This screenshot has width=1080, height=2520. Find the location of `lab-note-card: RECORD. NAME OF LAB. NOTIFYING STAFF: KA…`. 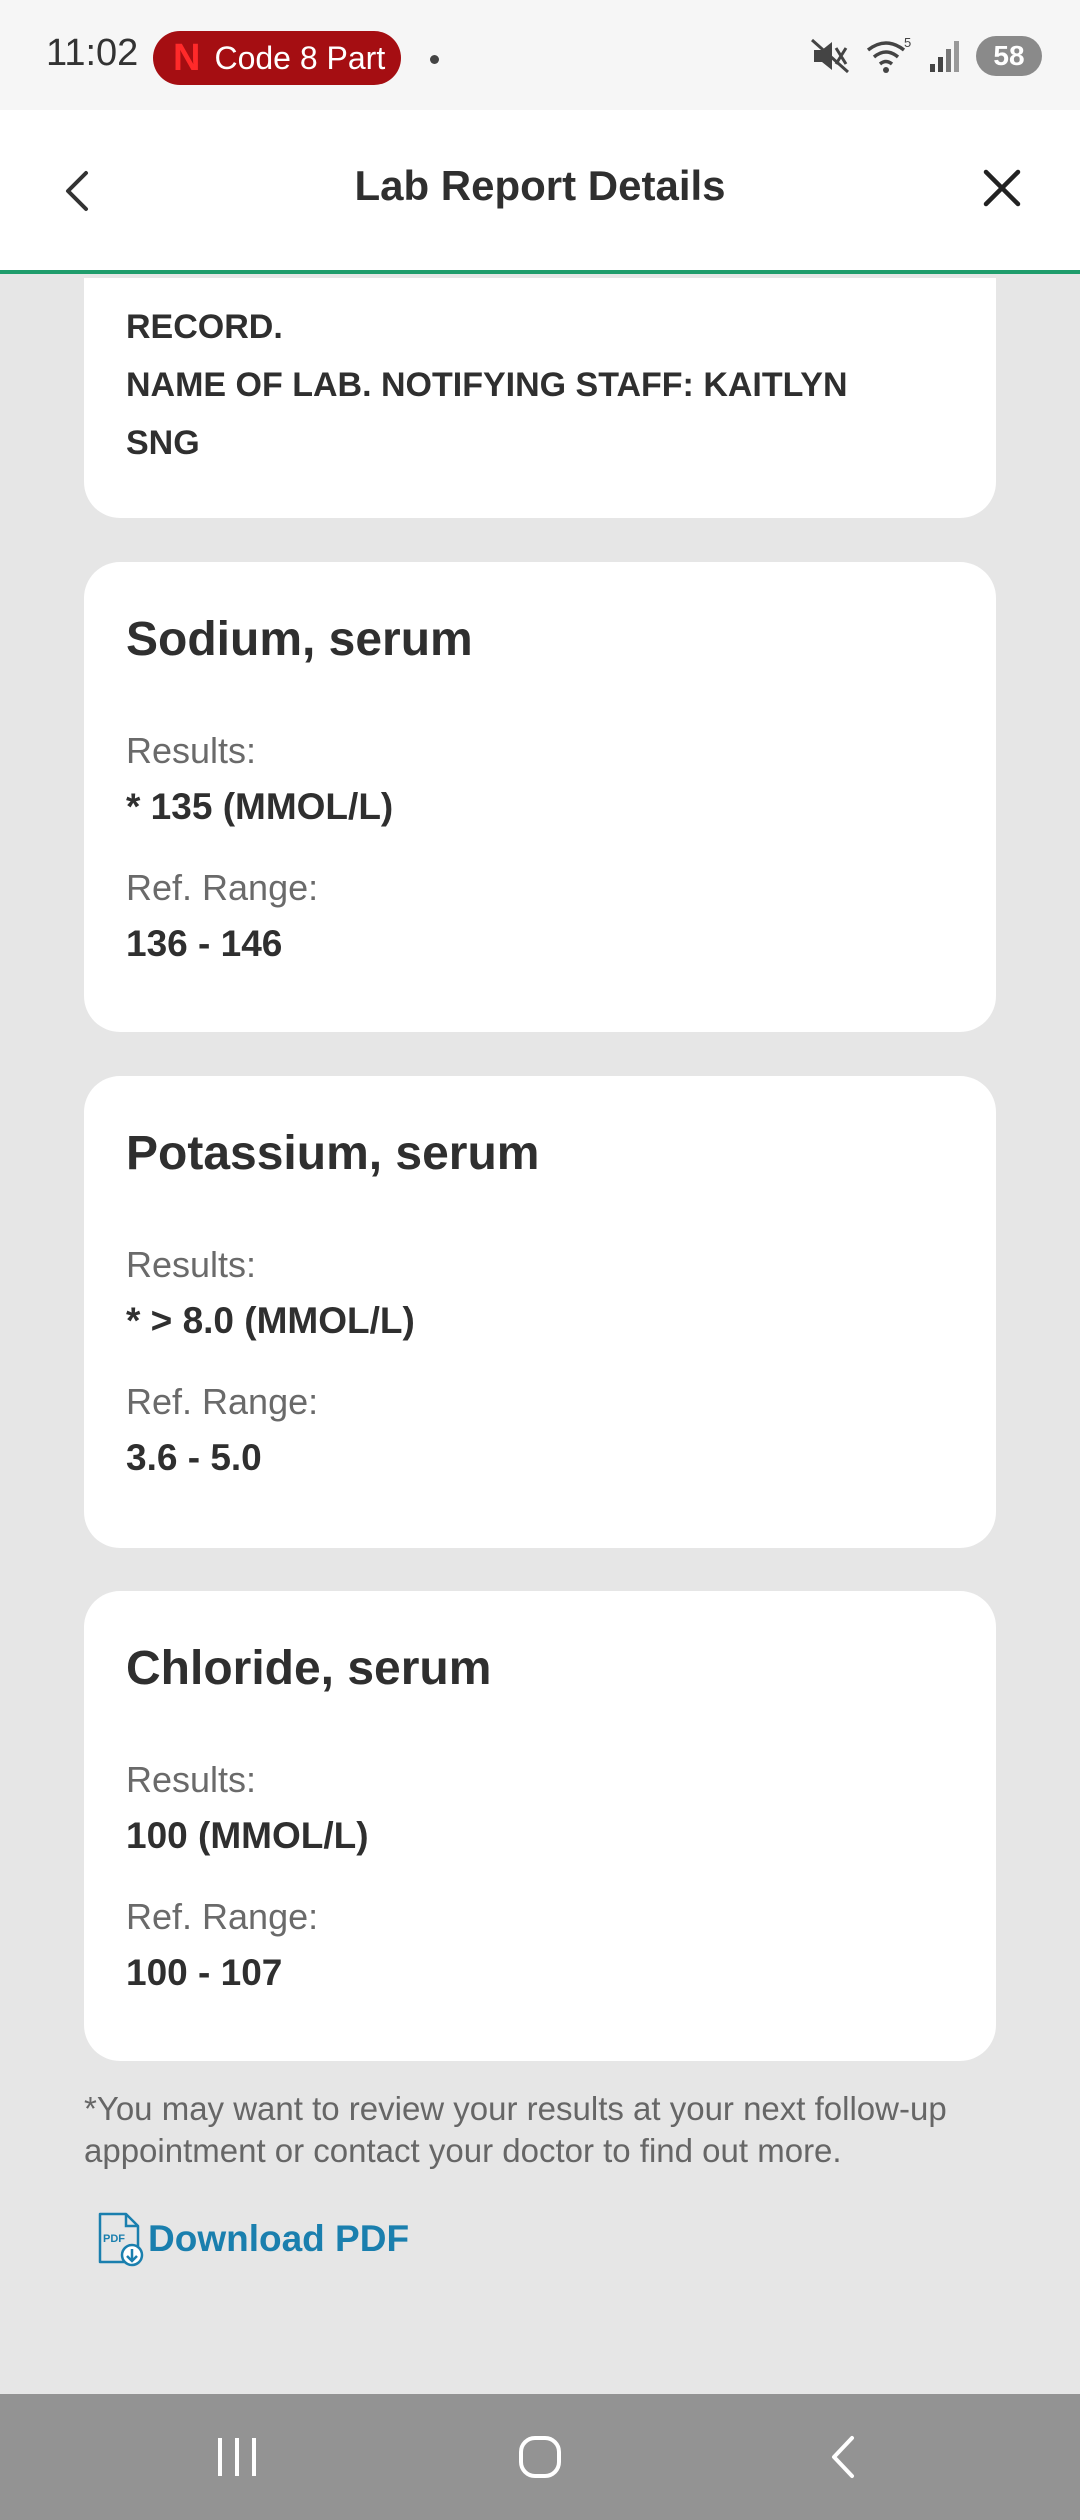

lab-note-card: RECORD. NAME OF LAB. NOTIFYING STAFF: KA… is located at coordinates (540, 398).